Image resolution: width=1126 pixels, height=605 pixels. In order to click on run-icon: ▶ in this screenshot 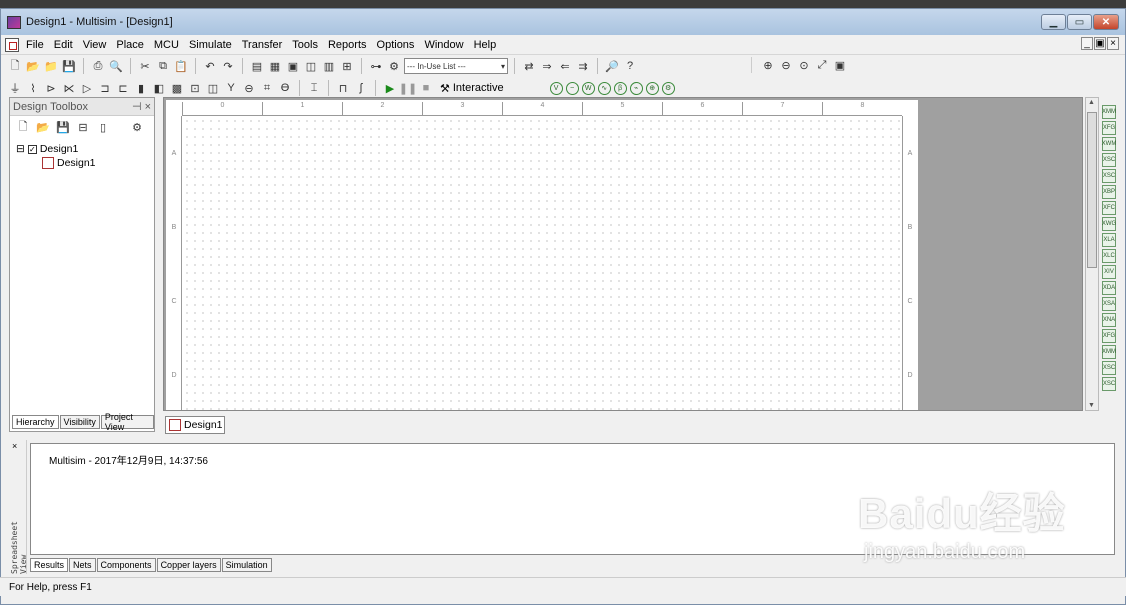, I will do `click(390, 88)`.